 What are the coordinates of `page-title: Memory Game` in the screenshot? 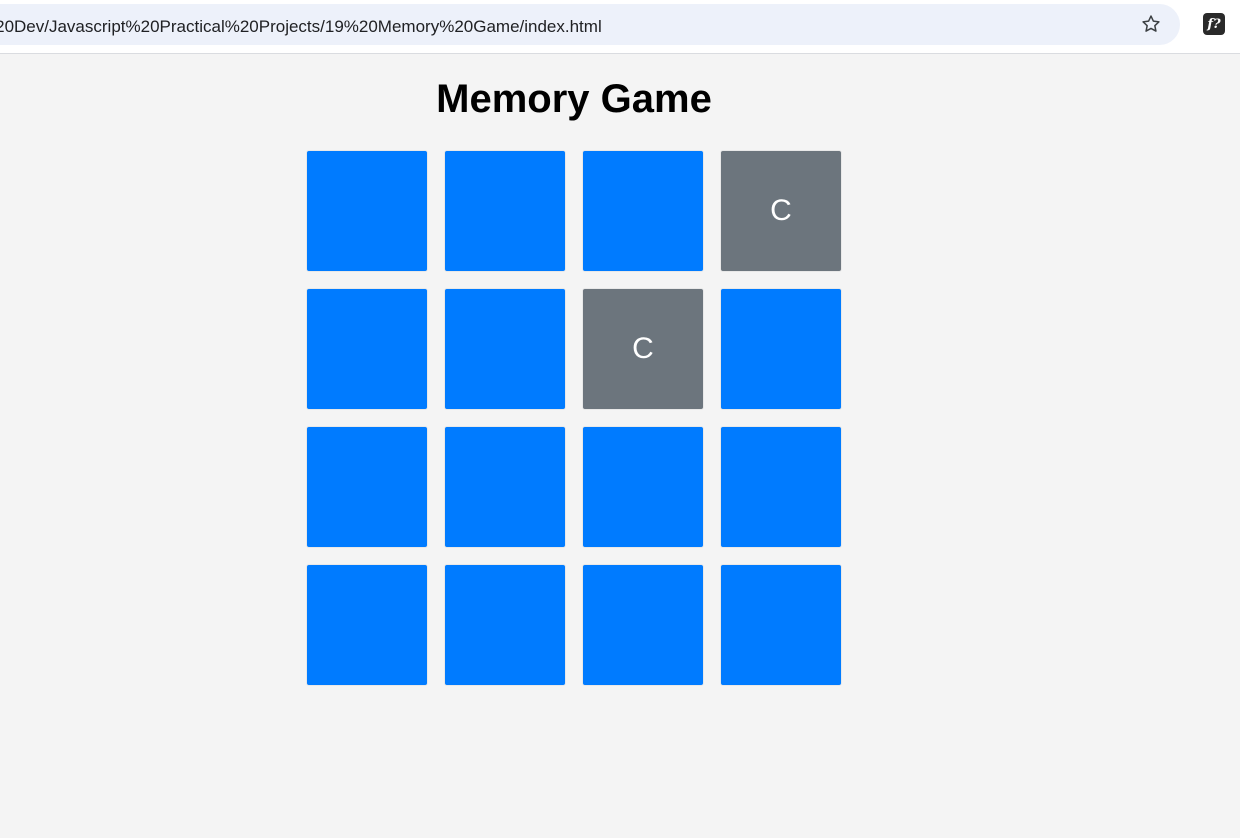 It's located at (574, 99).